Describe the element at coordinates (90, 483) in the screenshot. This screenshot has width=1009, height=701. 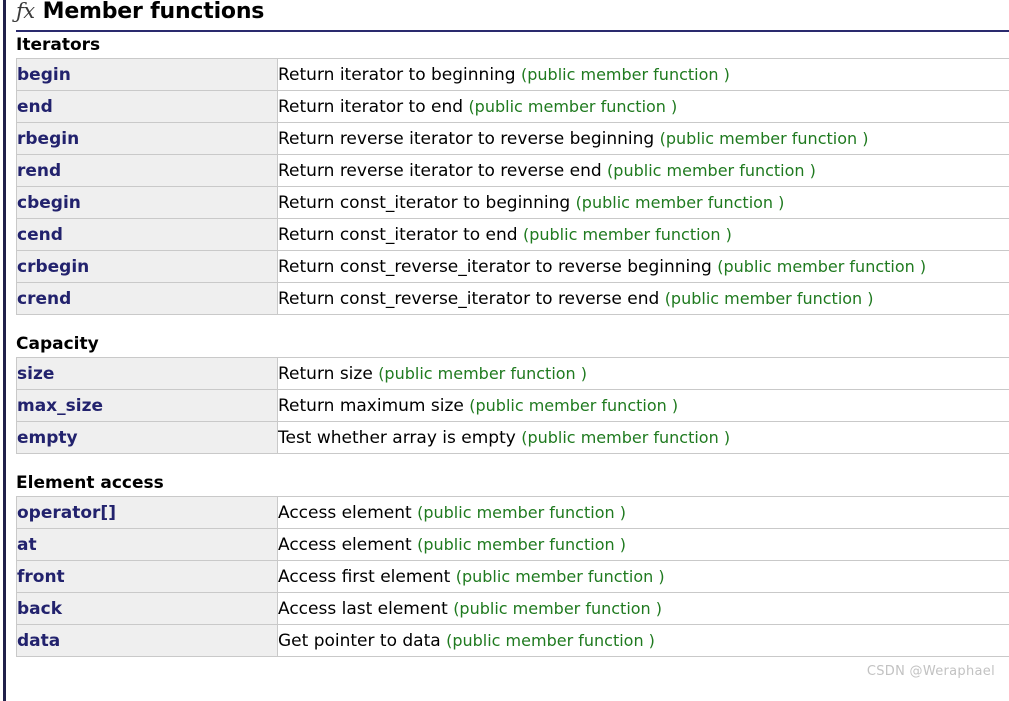
I see `section-heading: Element access` at that location.